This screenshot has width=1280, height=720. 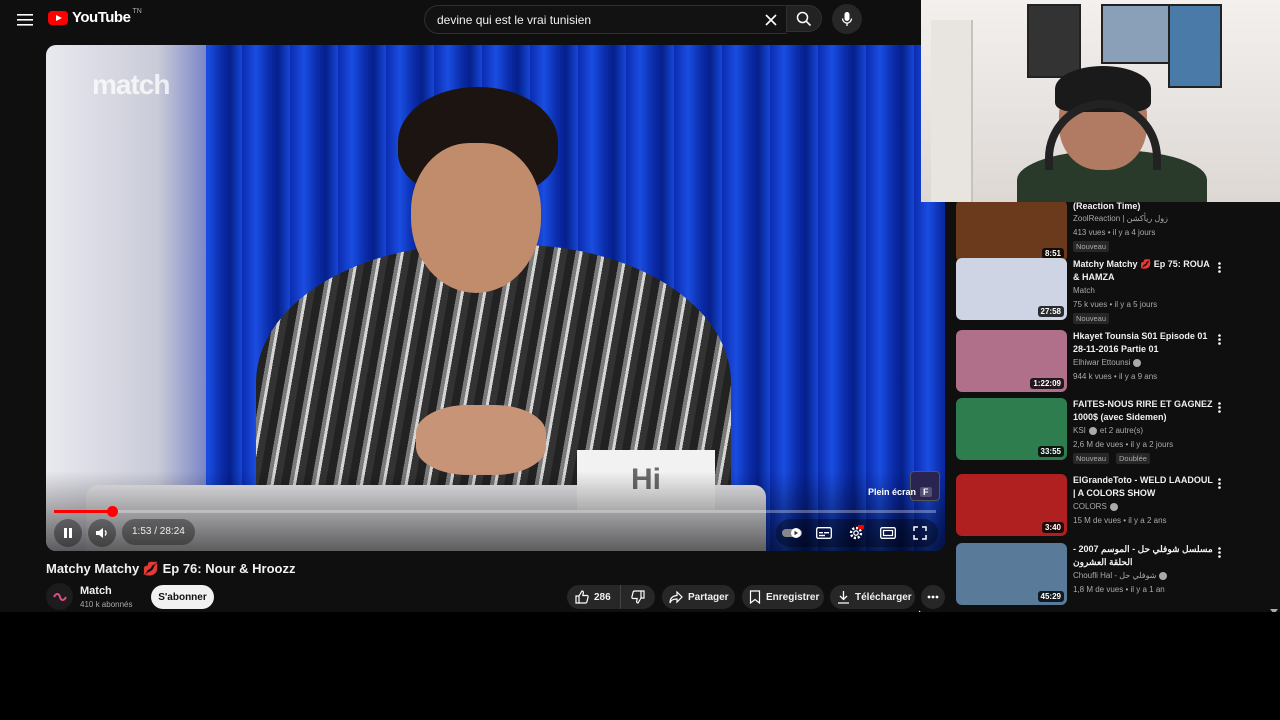 I want to click on save-button: Enregistrer, so click(x=783, y=597).